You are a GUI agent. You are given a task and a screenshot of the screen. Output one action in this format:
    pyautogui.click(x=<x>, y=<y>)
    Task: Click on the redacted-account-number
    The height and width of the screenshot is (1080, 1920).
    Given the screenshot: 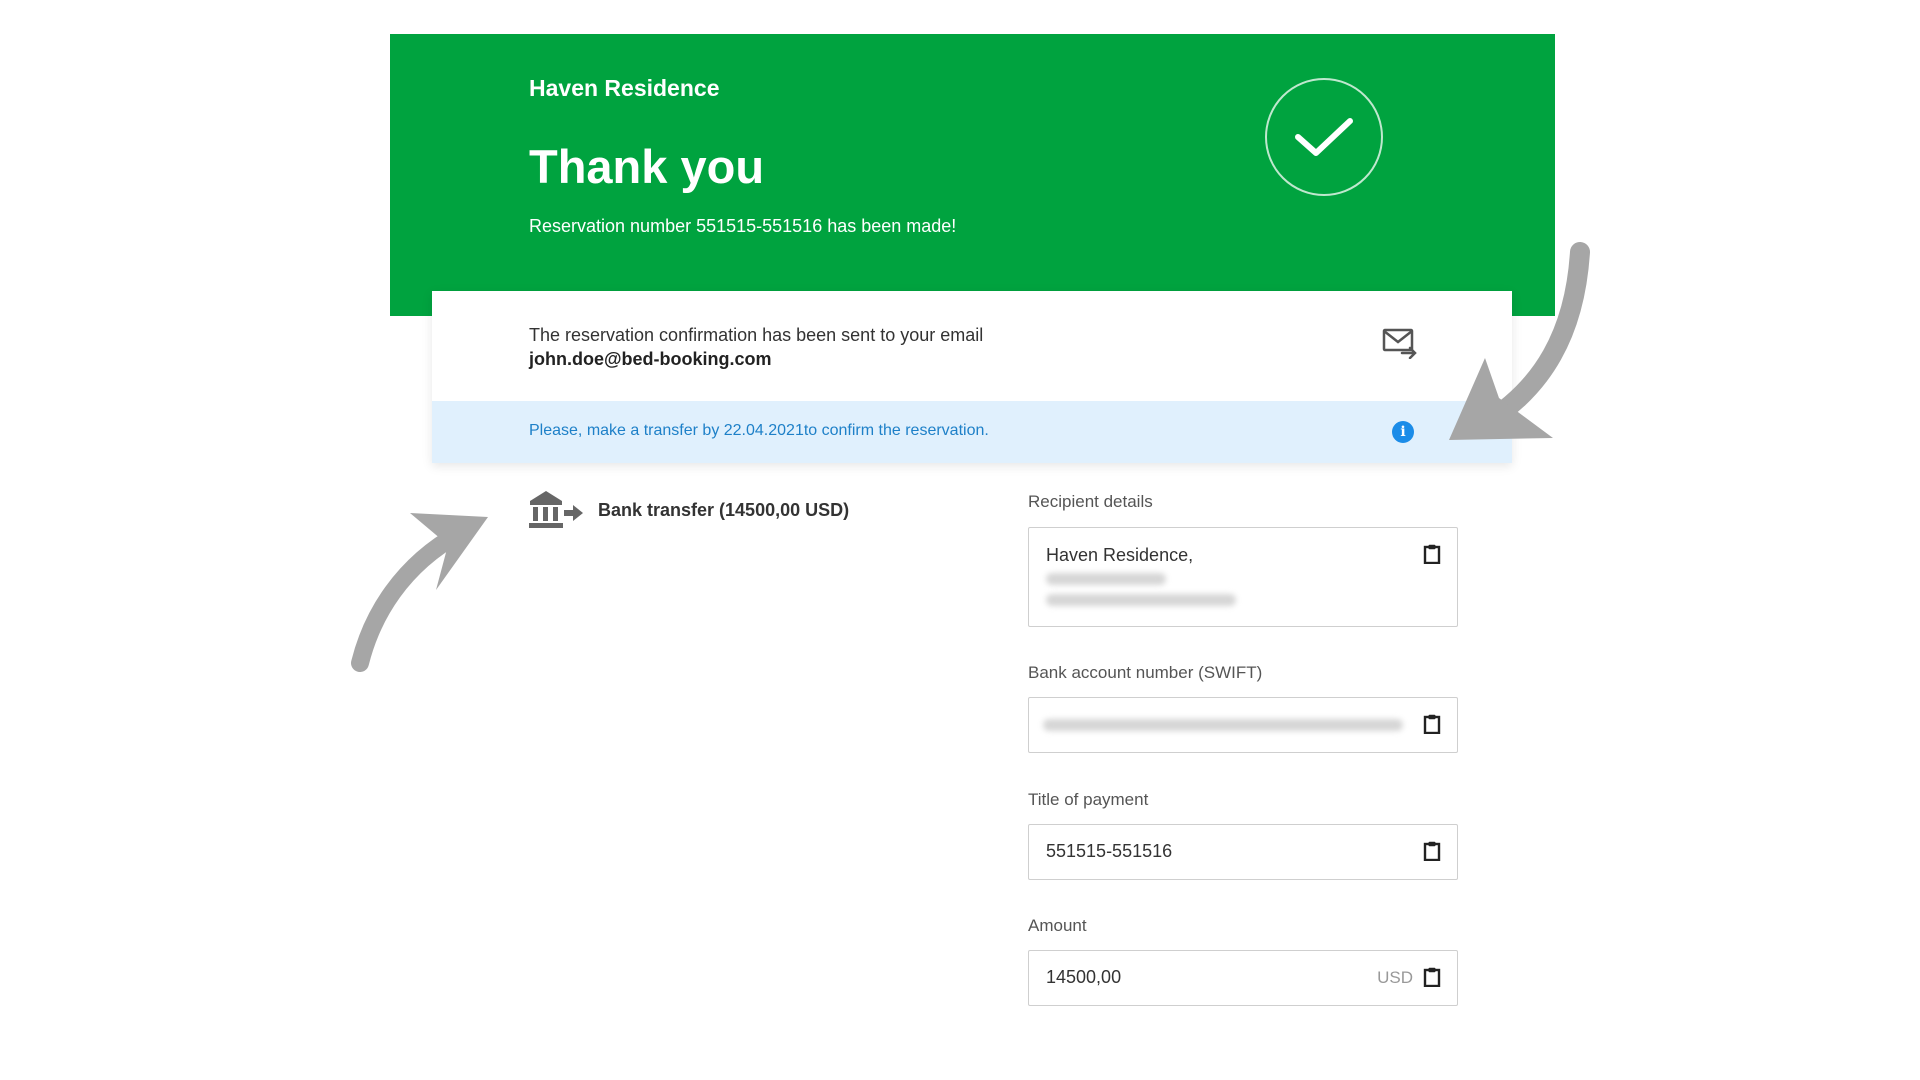 What is the action you would take?
    pyautogui.click(x=1223, y=725)
    